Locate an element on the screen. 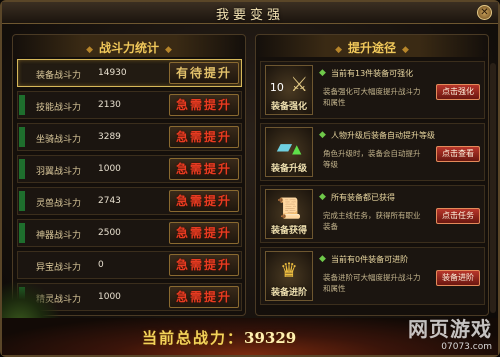 Image resolution: width=500 pixels, height=357 pixels. improve-button: 有待提升 is located at coordinates (204, 73).